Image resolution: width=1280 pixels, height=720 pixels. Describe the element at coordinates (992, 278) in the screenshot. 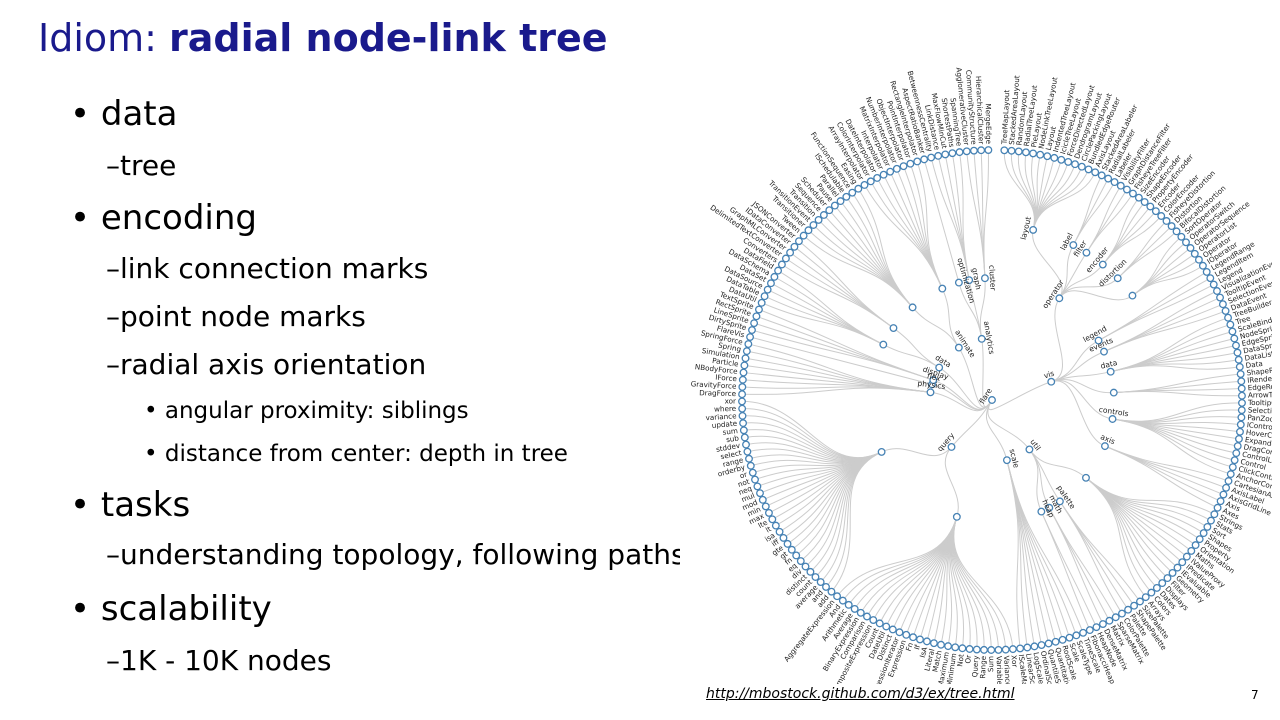

I see `branch-label: cluster` at that location.